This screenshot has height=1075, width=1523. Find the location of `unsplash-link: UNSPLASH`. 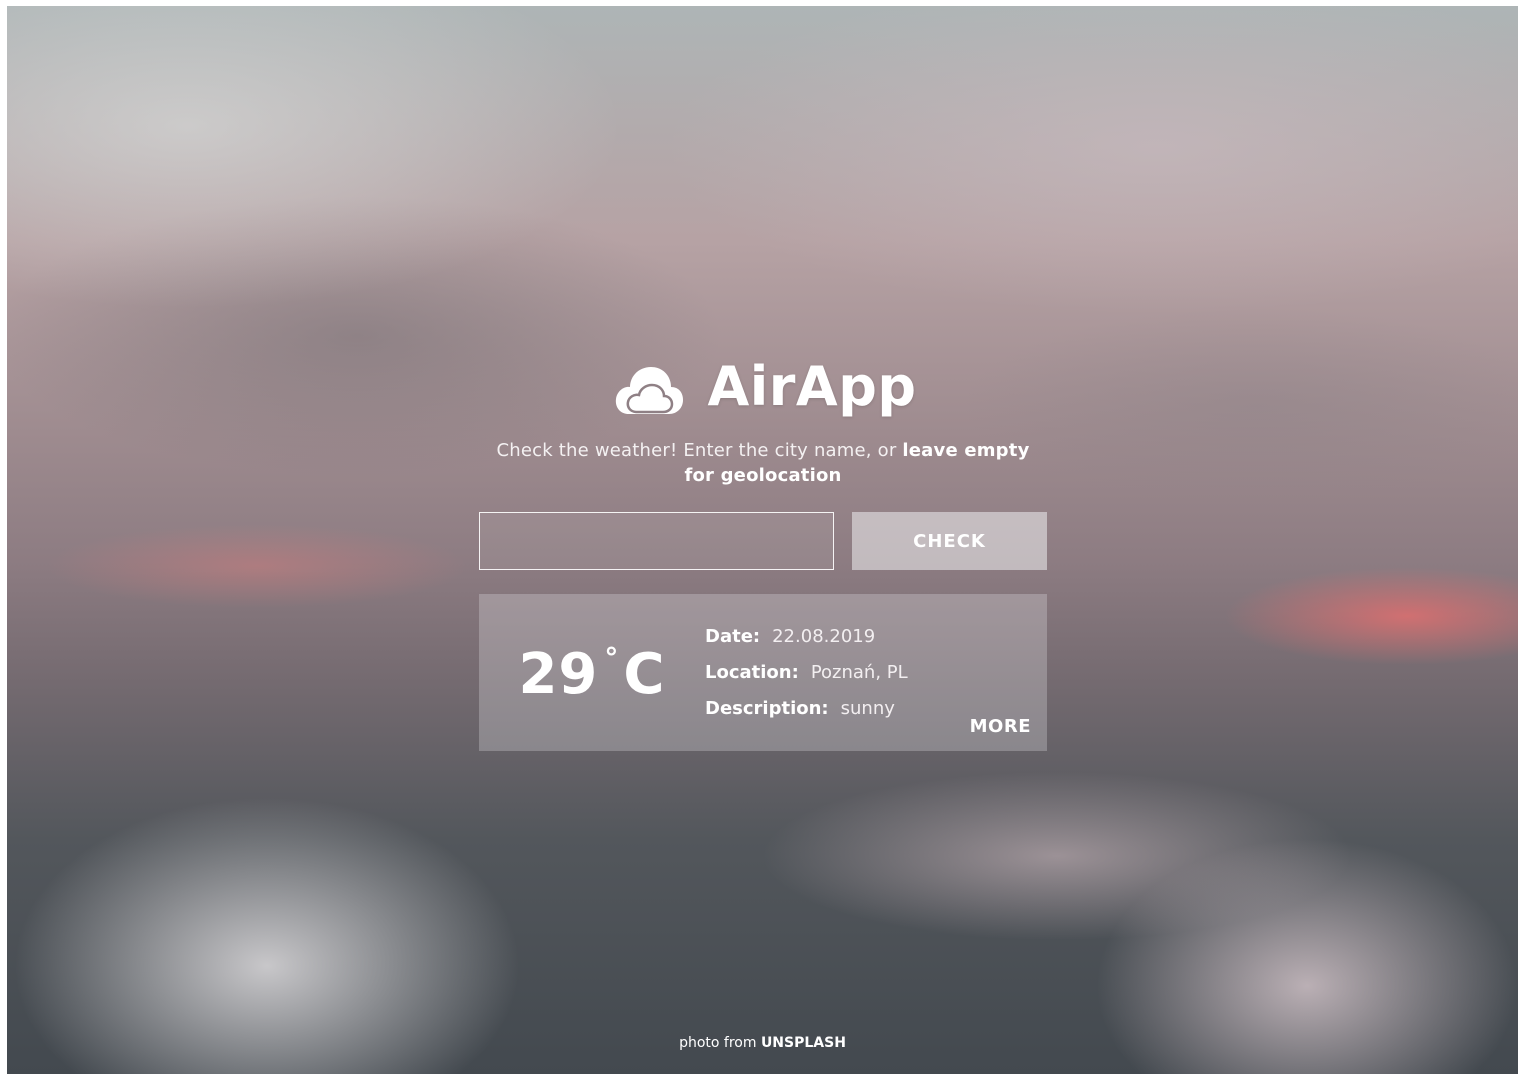

unsplash-link: UNSPLASH is located at coordinates (803, 1043).